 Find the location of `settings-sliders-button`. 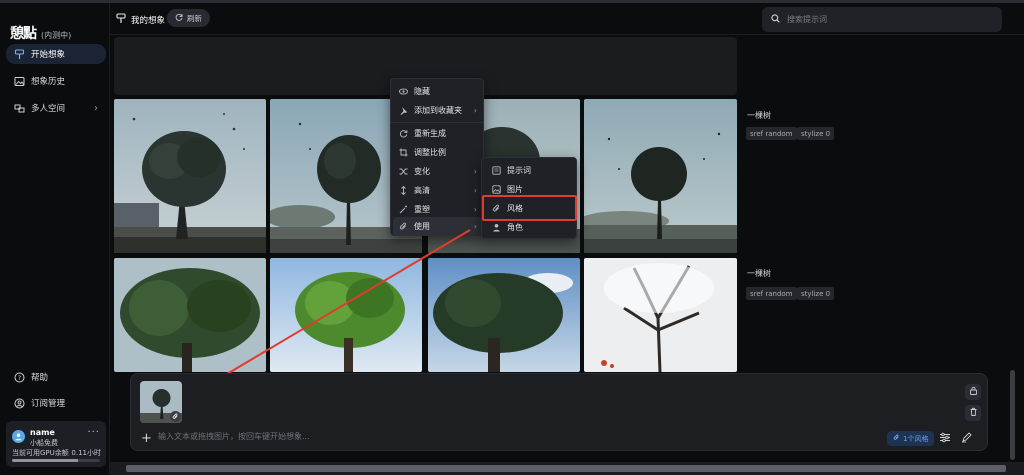

settings-sliders-button is located at coordinates (944, 438).